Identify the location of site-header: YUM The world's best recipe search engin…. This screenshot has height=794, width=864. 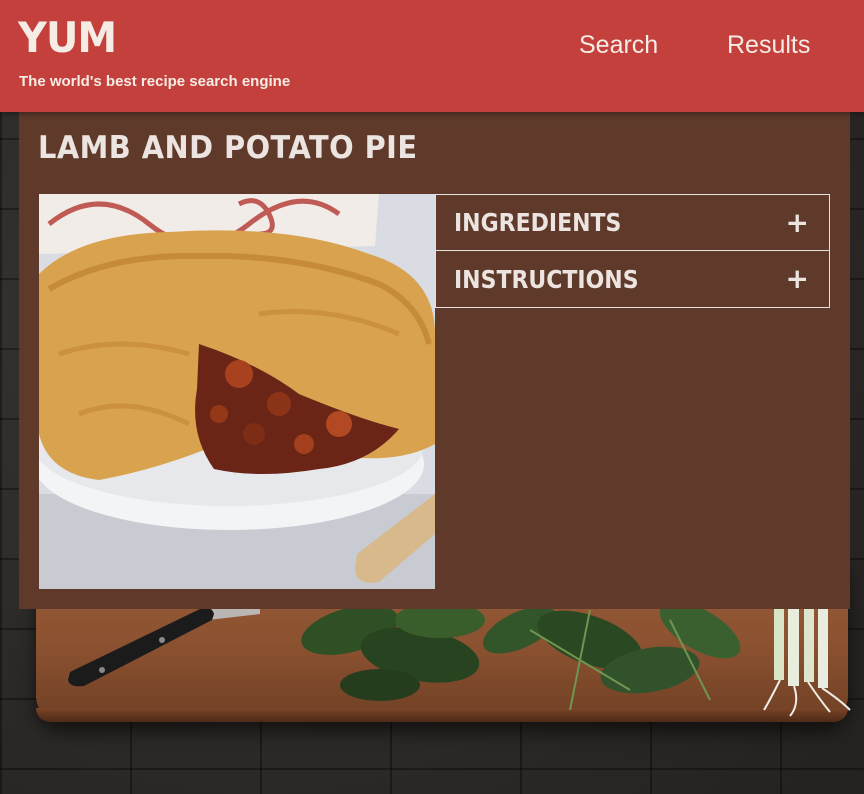
(432, 56).